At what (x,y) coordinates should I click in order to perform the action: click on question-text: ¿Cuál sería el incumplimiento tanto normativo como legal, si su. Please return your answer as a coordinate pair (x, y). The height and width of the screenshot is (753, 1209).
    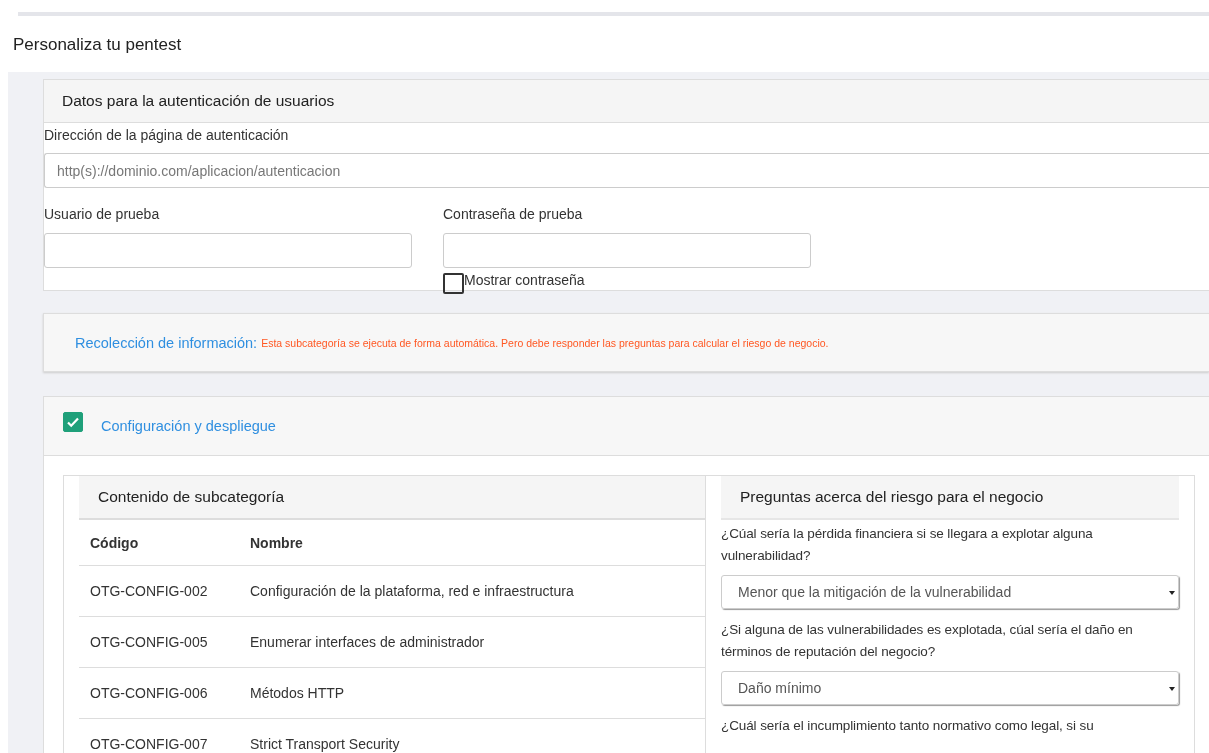
    Looking at the image, I should click on (908, 726).